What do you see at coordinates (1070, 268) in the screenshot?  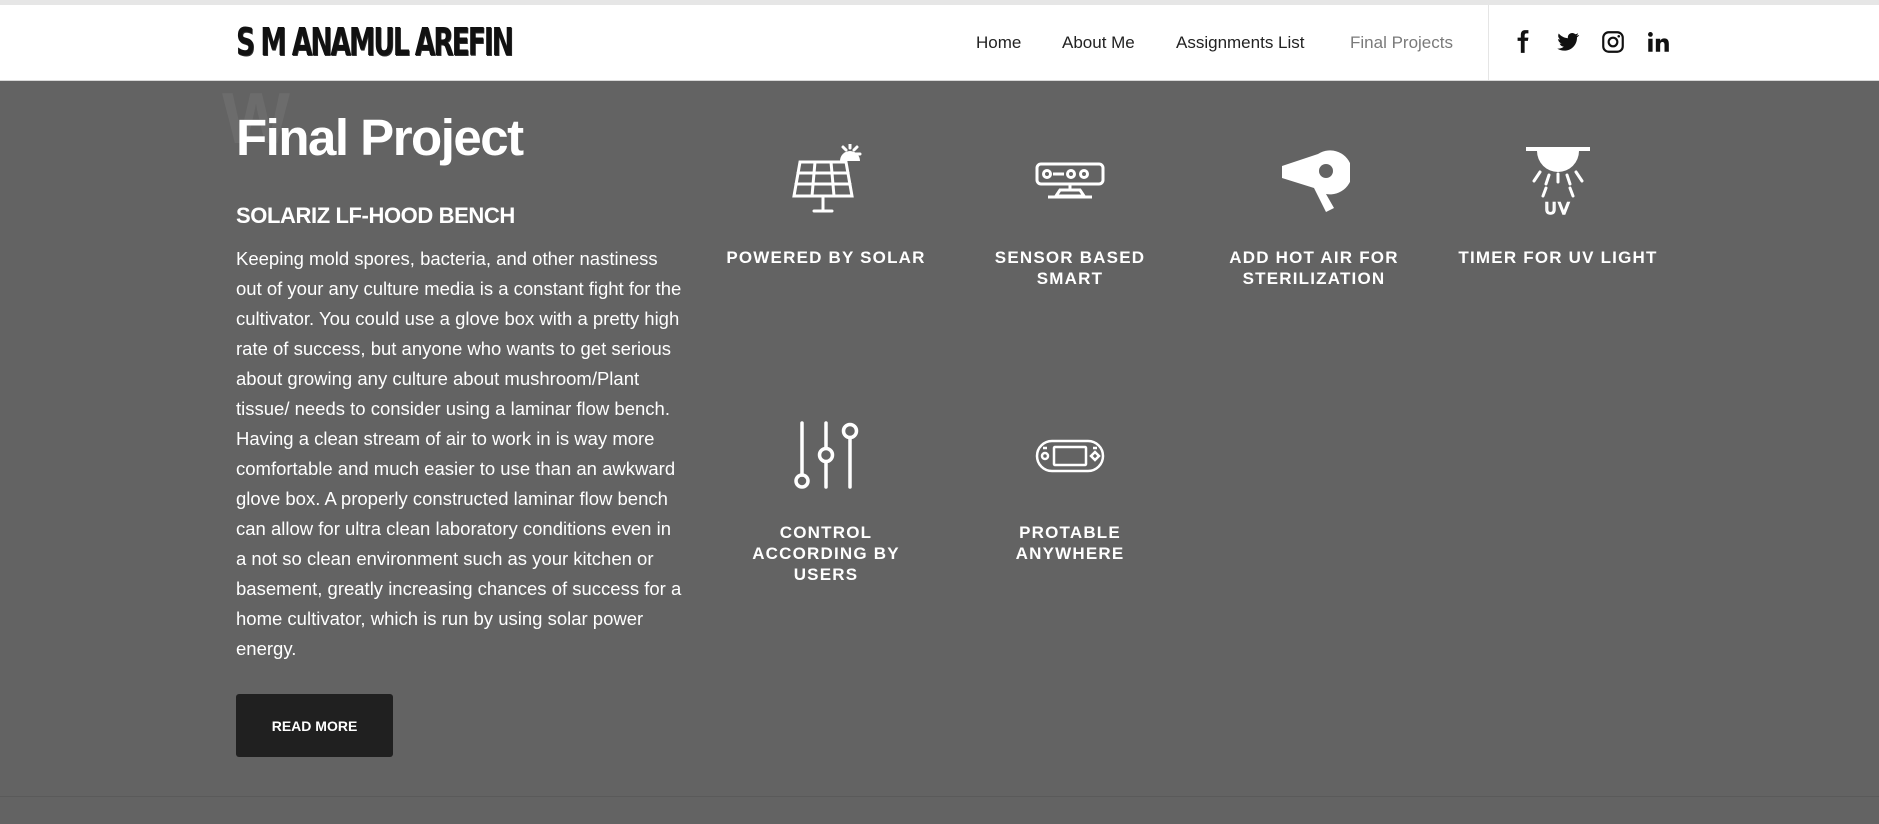 I see `feature-label: SENSOR BASED SMART` at bounding box center [1070, 268].